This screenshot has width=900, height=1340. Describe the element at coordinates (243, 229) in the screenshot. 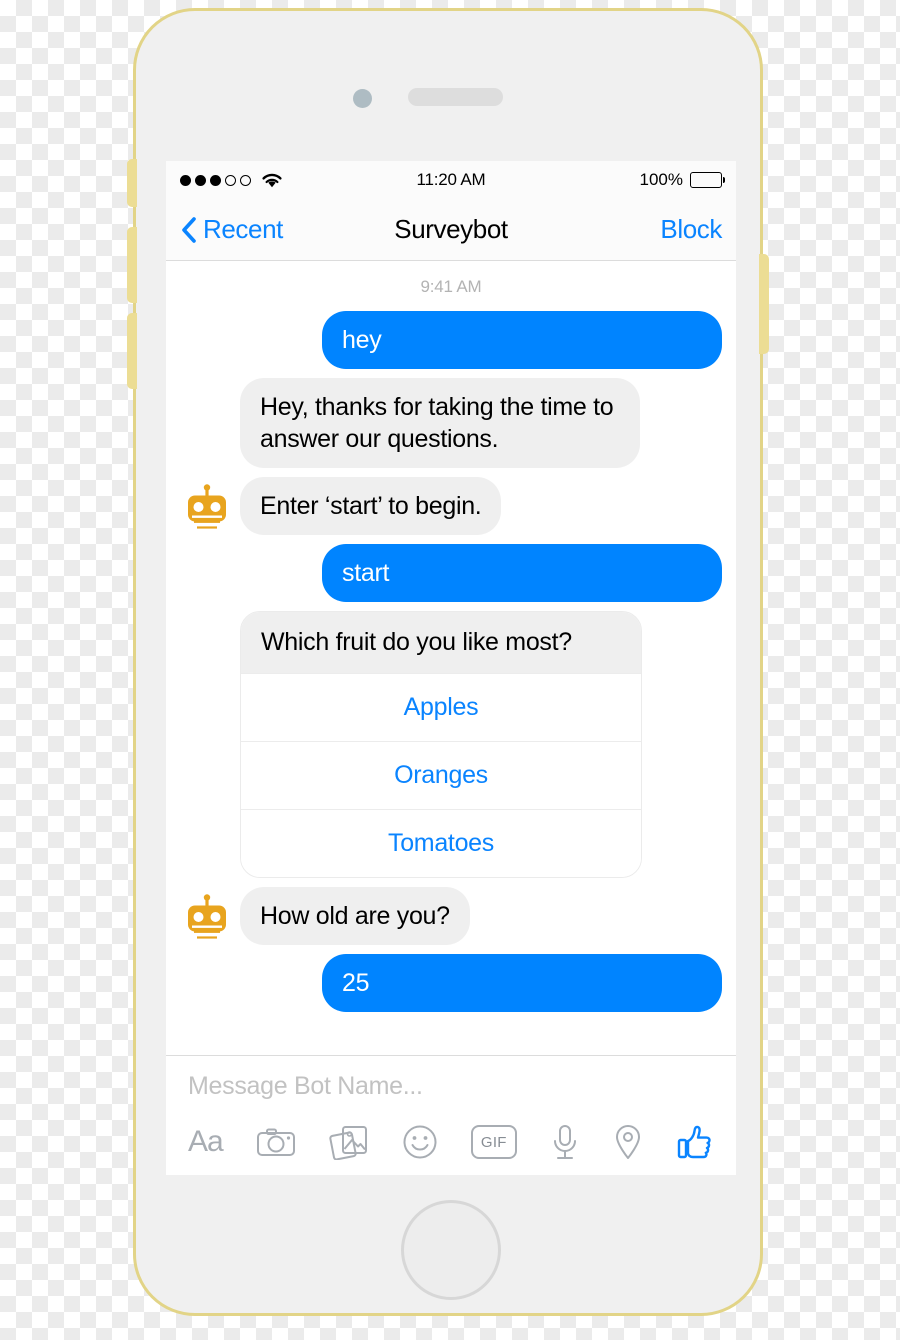

I see `back-button-label: Recent` at that location.